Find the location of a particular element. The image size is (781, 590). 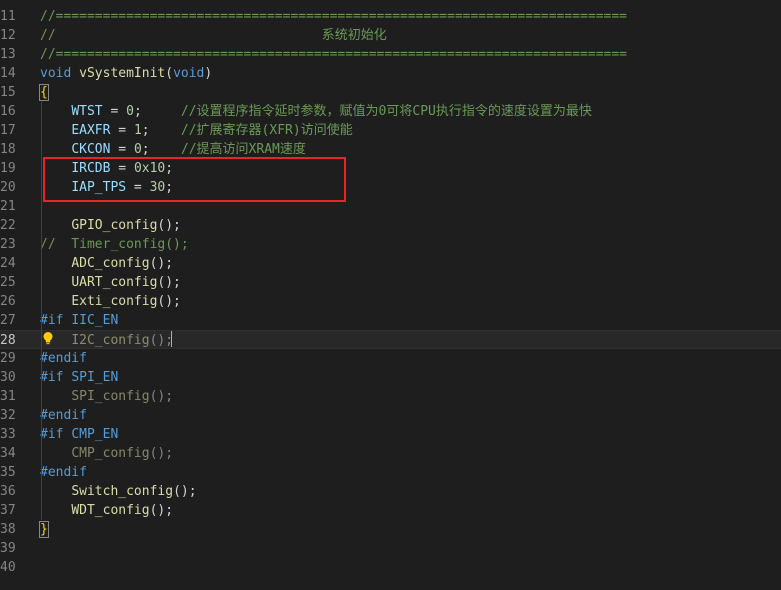

line-number: 22 is located at coordinates (8, 225).